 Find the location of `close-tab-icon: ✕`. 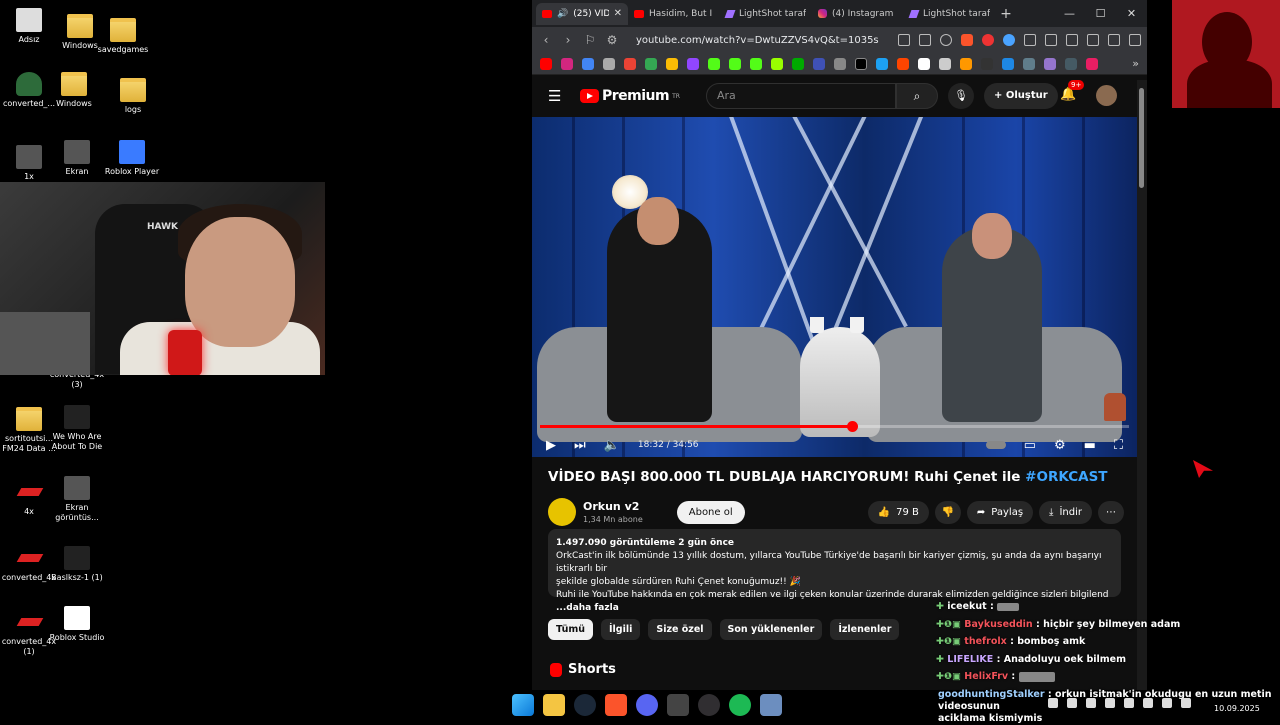

close-tab-icon: ✕ is located at coordinates (618, 13).